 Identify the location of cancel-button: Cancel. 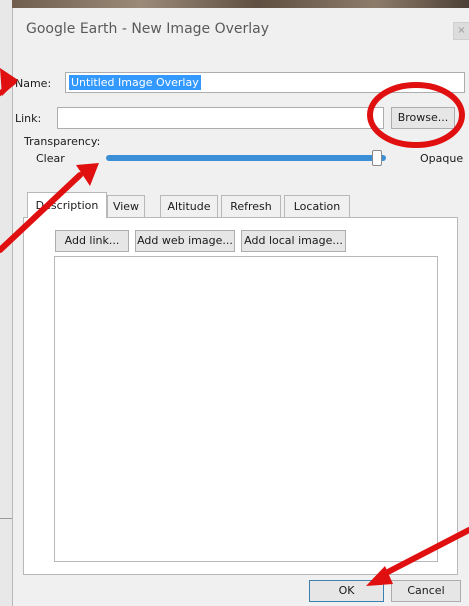
(426, 591).